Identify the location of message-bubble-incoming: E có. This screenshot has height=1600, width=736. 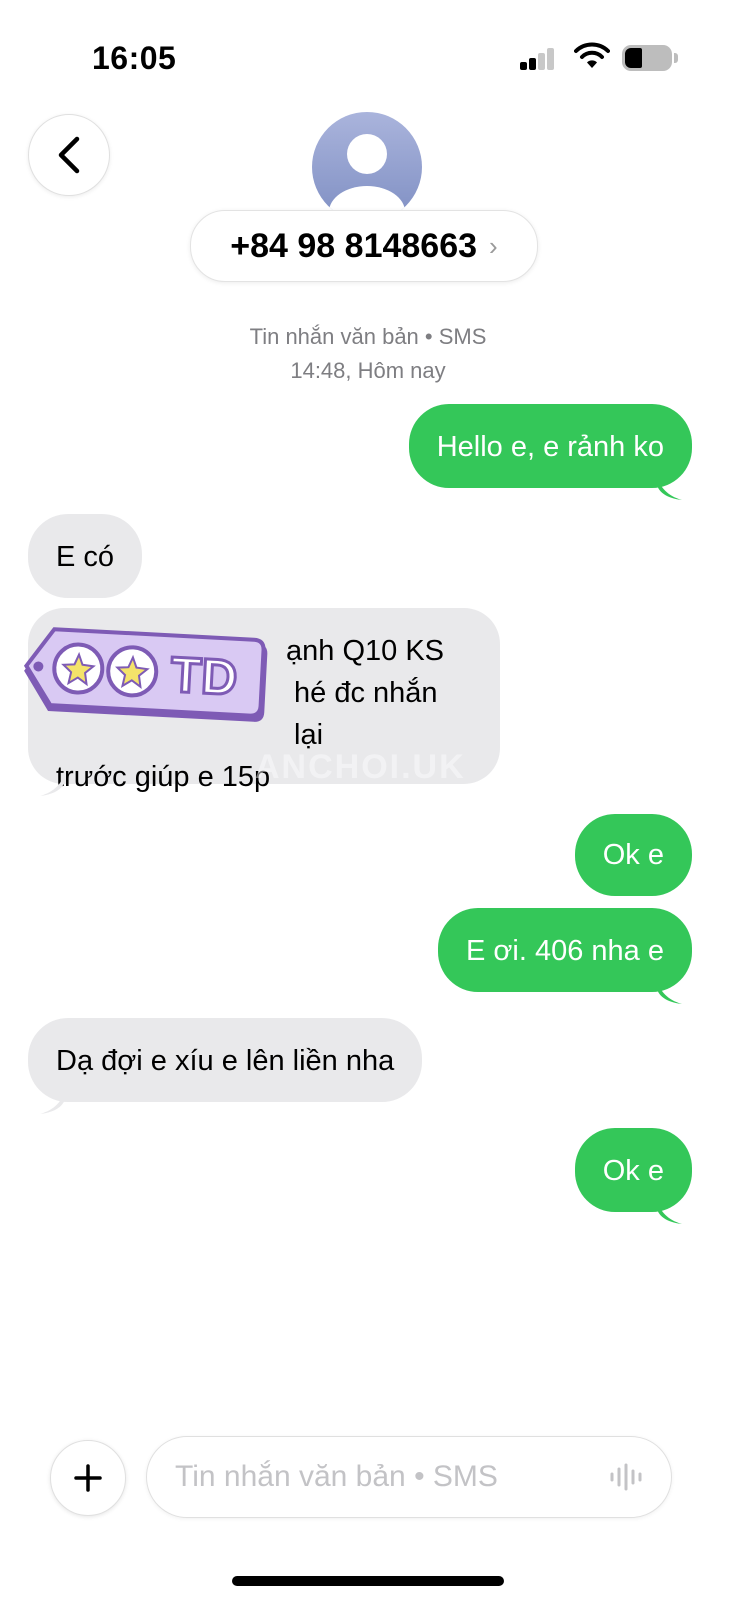
(85, 556).